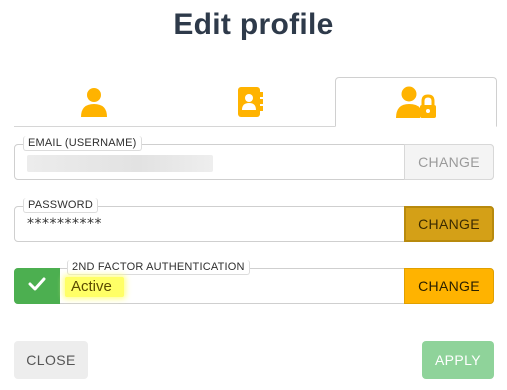 This screenshot has width=507, height=390. I want to click on tab-security, so click(416, 102).